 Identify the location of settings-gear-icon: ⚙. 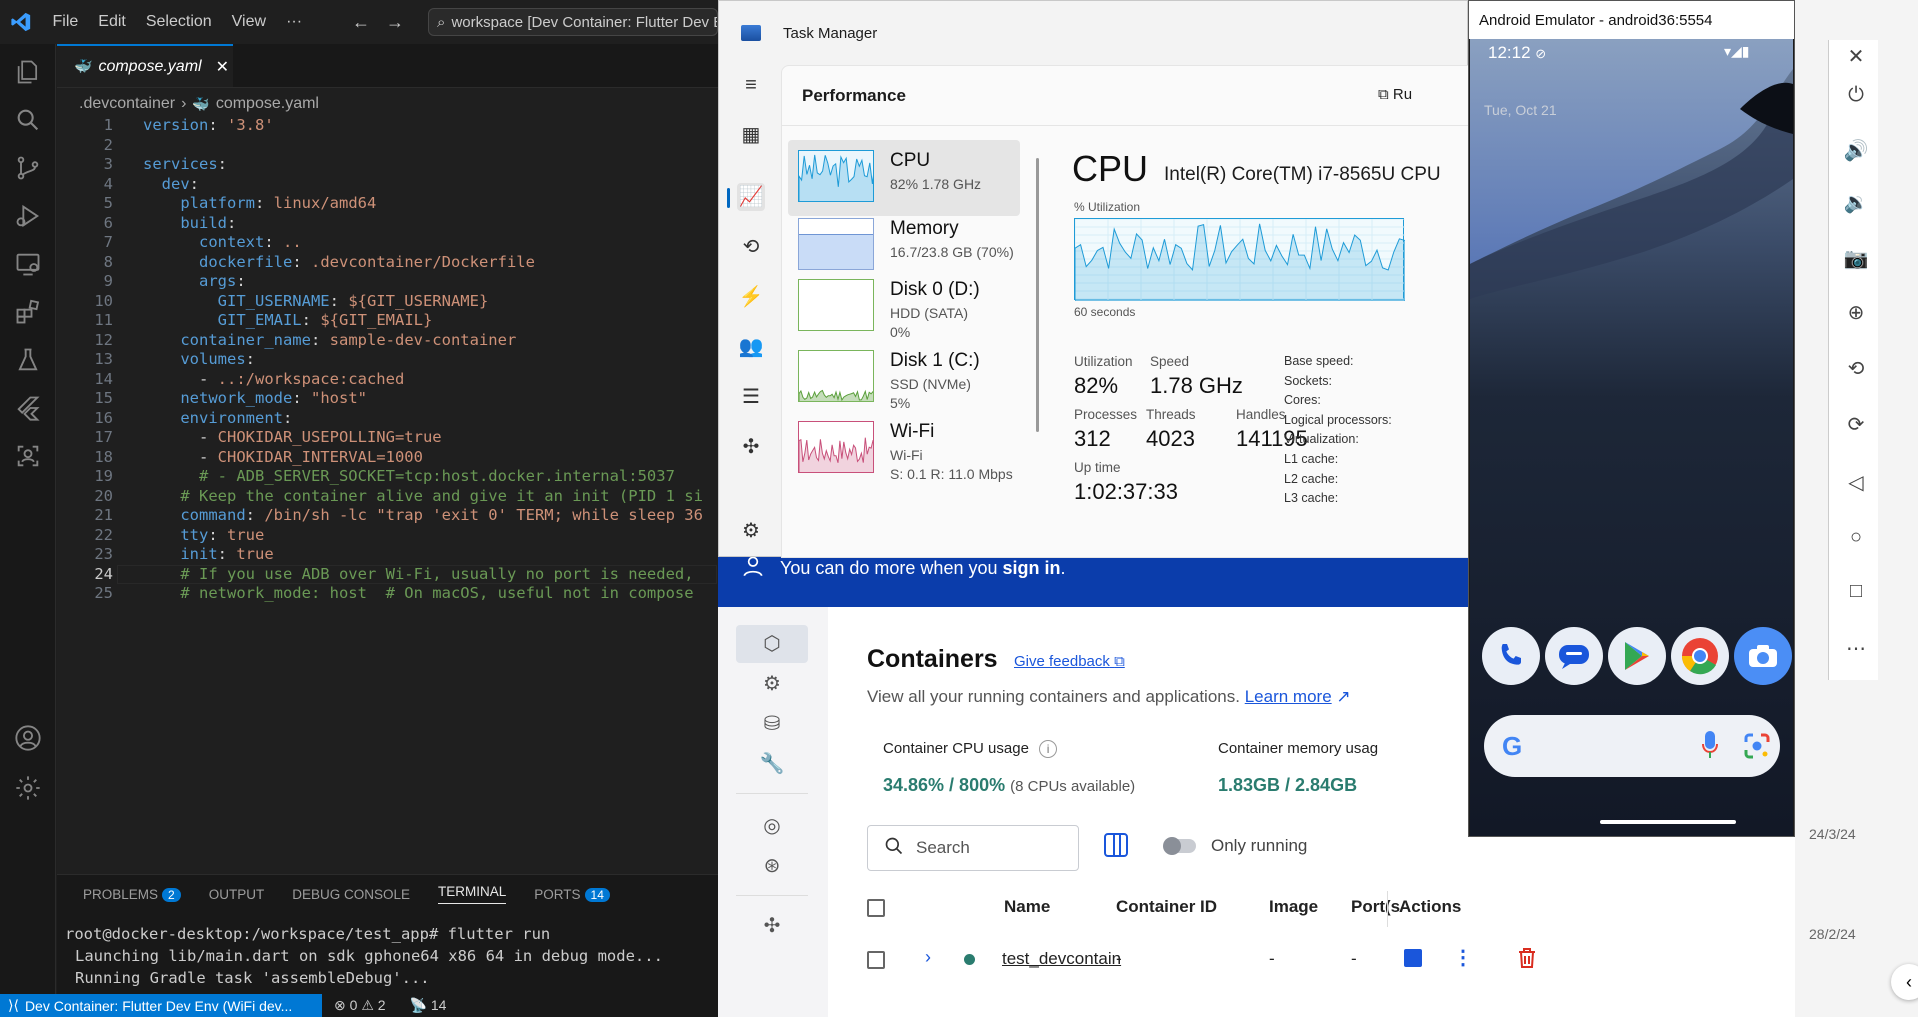
(751, 531).